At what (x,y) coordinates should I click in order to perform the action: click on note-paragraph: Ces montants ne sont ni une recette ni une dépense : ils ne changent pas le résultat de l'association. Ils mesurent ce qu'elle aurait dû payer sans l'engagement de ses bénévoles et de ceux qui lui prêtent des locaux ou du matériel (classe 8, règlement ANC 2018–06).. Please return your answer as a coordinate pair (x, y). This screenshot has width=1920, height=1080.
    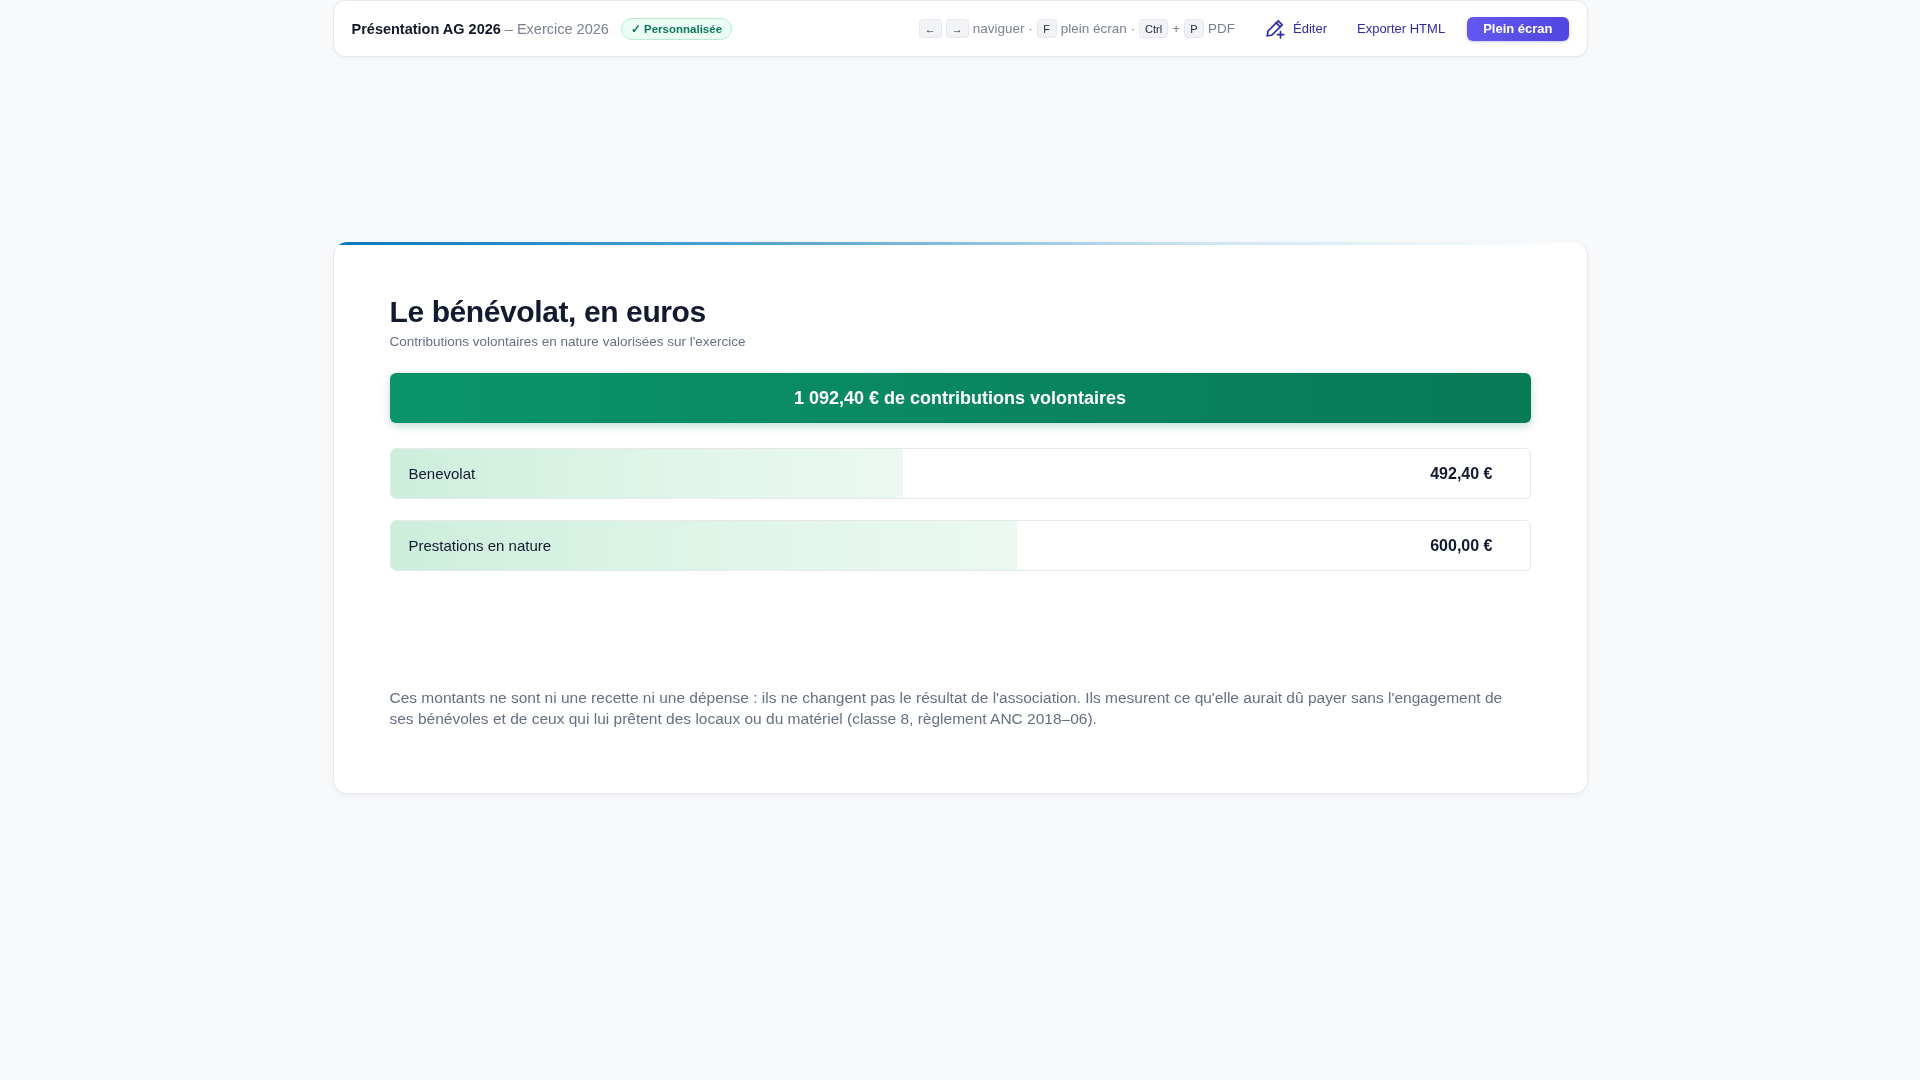
    Looking at the image, I should click on (946, 708).